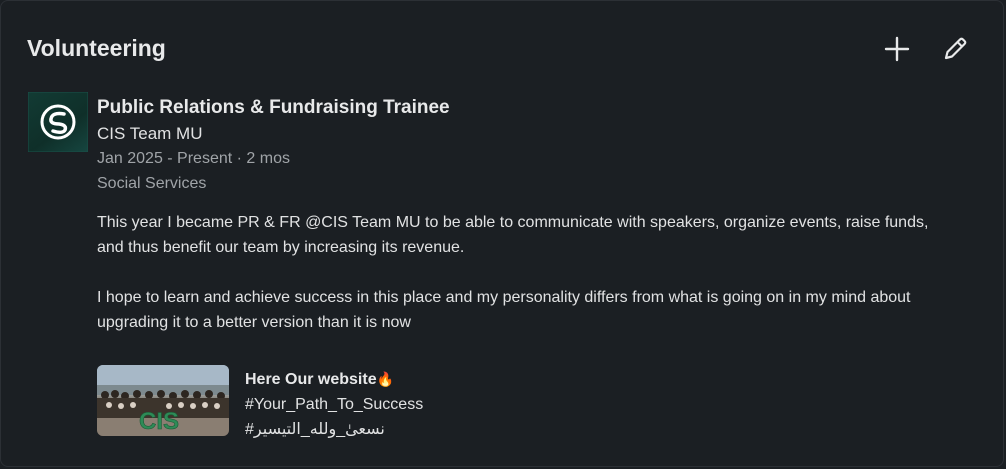 The width and height of the screenshot is (1006, 469). What do you see at coordinates (385, 379) in the screenshot?
I see `fire-emoji-icon: 🔥` at bounding box center [385, 379].